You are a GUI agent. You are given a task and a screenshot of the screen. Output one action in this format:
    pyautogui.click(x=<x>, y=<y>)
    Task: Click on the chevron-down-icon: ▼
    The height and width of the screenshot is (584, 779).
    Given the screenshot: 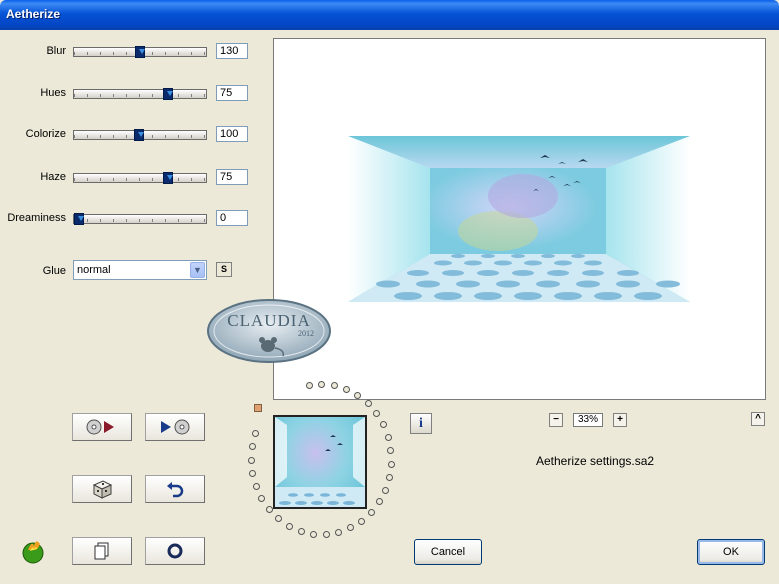 What is the action you would take?
    pyautogui.click(x=197, y=270)
    